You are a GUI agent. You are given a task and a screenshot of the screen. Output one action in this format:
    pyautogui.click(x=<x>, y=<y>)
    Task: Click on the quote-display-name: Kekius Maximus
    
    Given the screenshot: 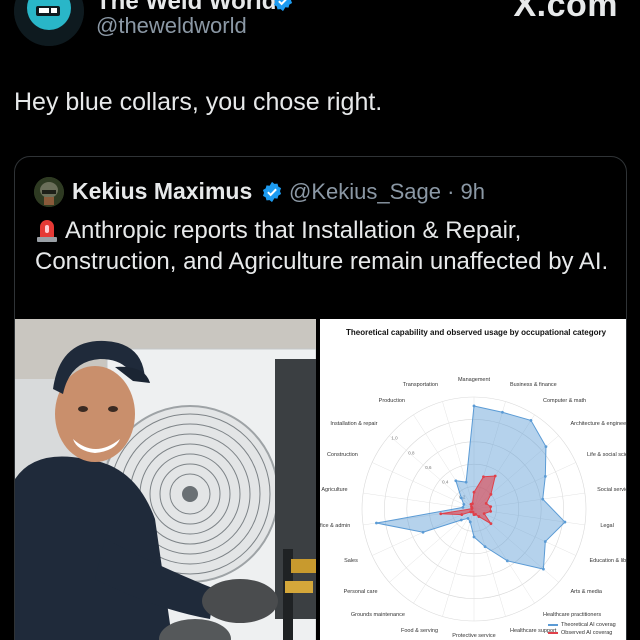 What is the action you would take?
    pyautogui.click(x=162, y=191)
    